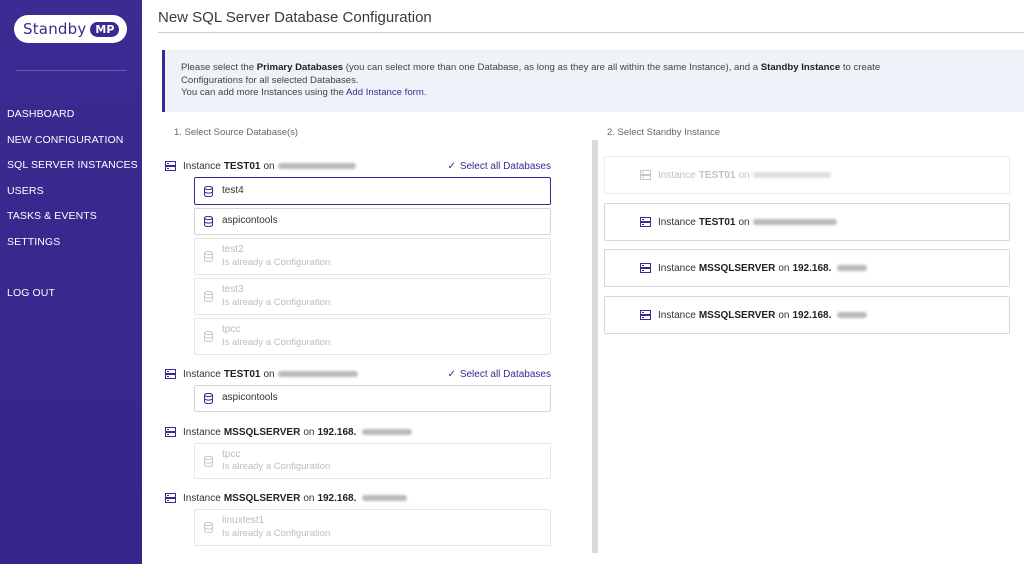 The image size is (1024, 564). What do you see at coordinates (300, 67) in the screenshot?
I see `info-bold-primary: Primary Databases` at bounding box center [300, 67].